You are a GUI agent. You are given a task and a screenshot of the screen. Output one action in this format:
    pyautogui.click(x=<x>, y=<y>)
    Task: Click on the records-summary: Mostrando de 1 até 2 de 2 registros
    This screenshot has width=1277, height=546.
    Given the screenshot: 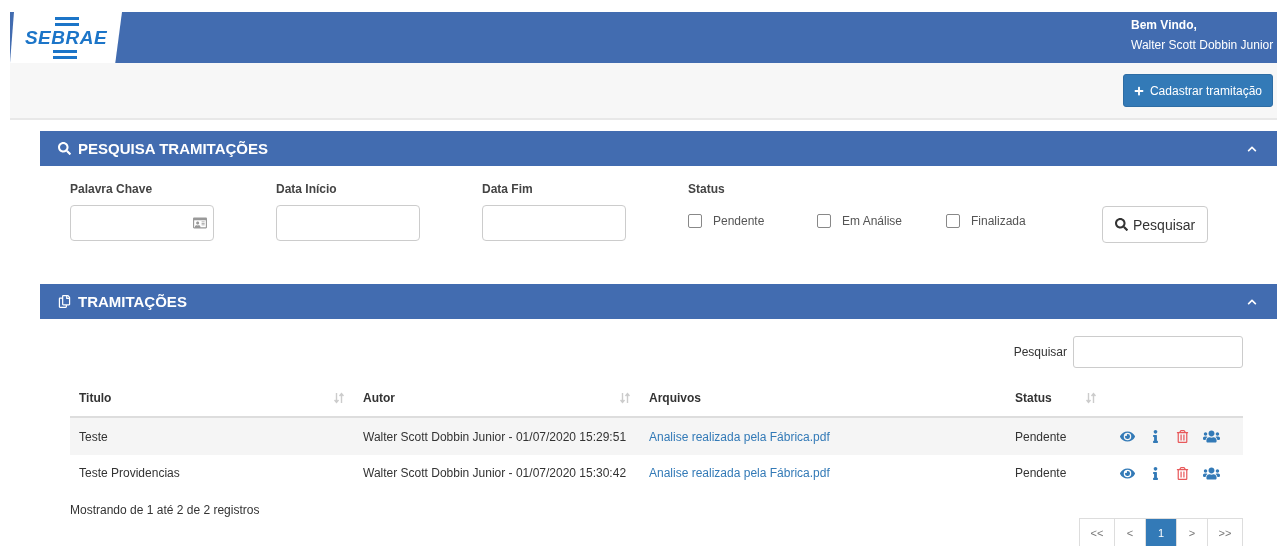 What is the action you would take?
    pyautogui.click(x=165, y=509)
    